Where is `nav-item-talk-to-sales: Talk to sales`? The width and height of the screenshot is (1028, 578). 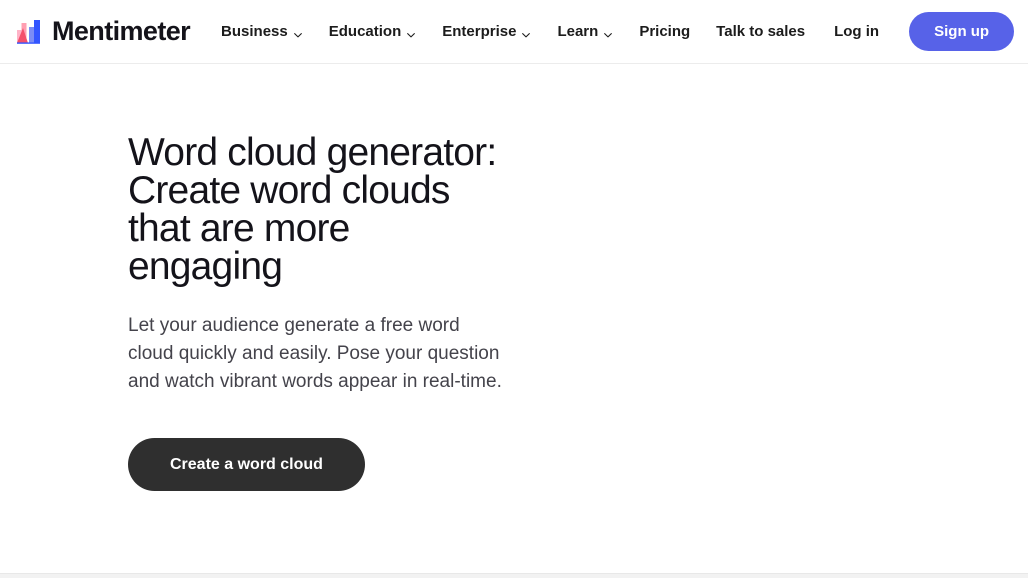
nav-item-talk-to-sales: Talk to sales is located at coordinates (760, 31).